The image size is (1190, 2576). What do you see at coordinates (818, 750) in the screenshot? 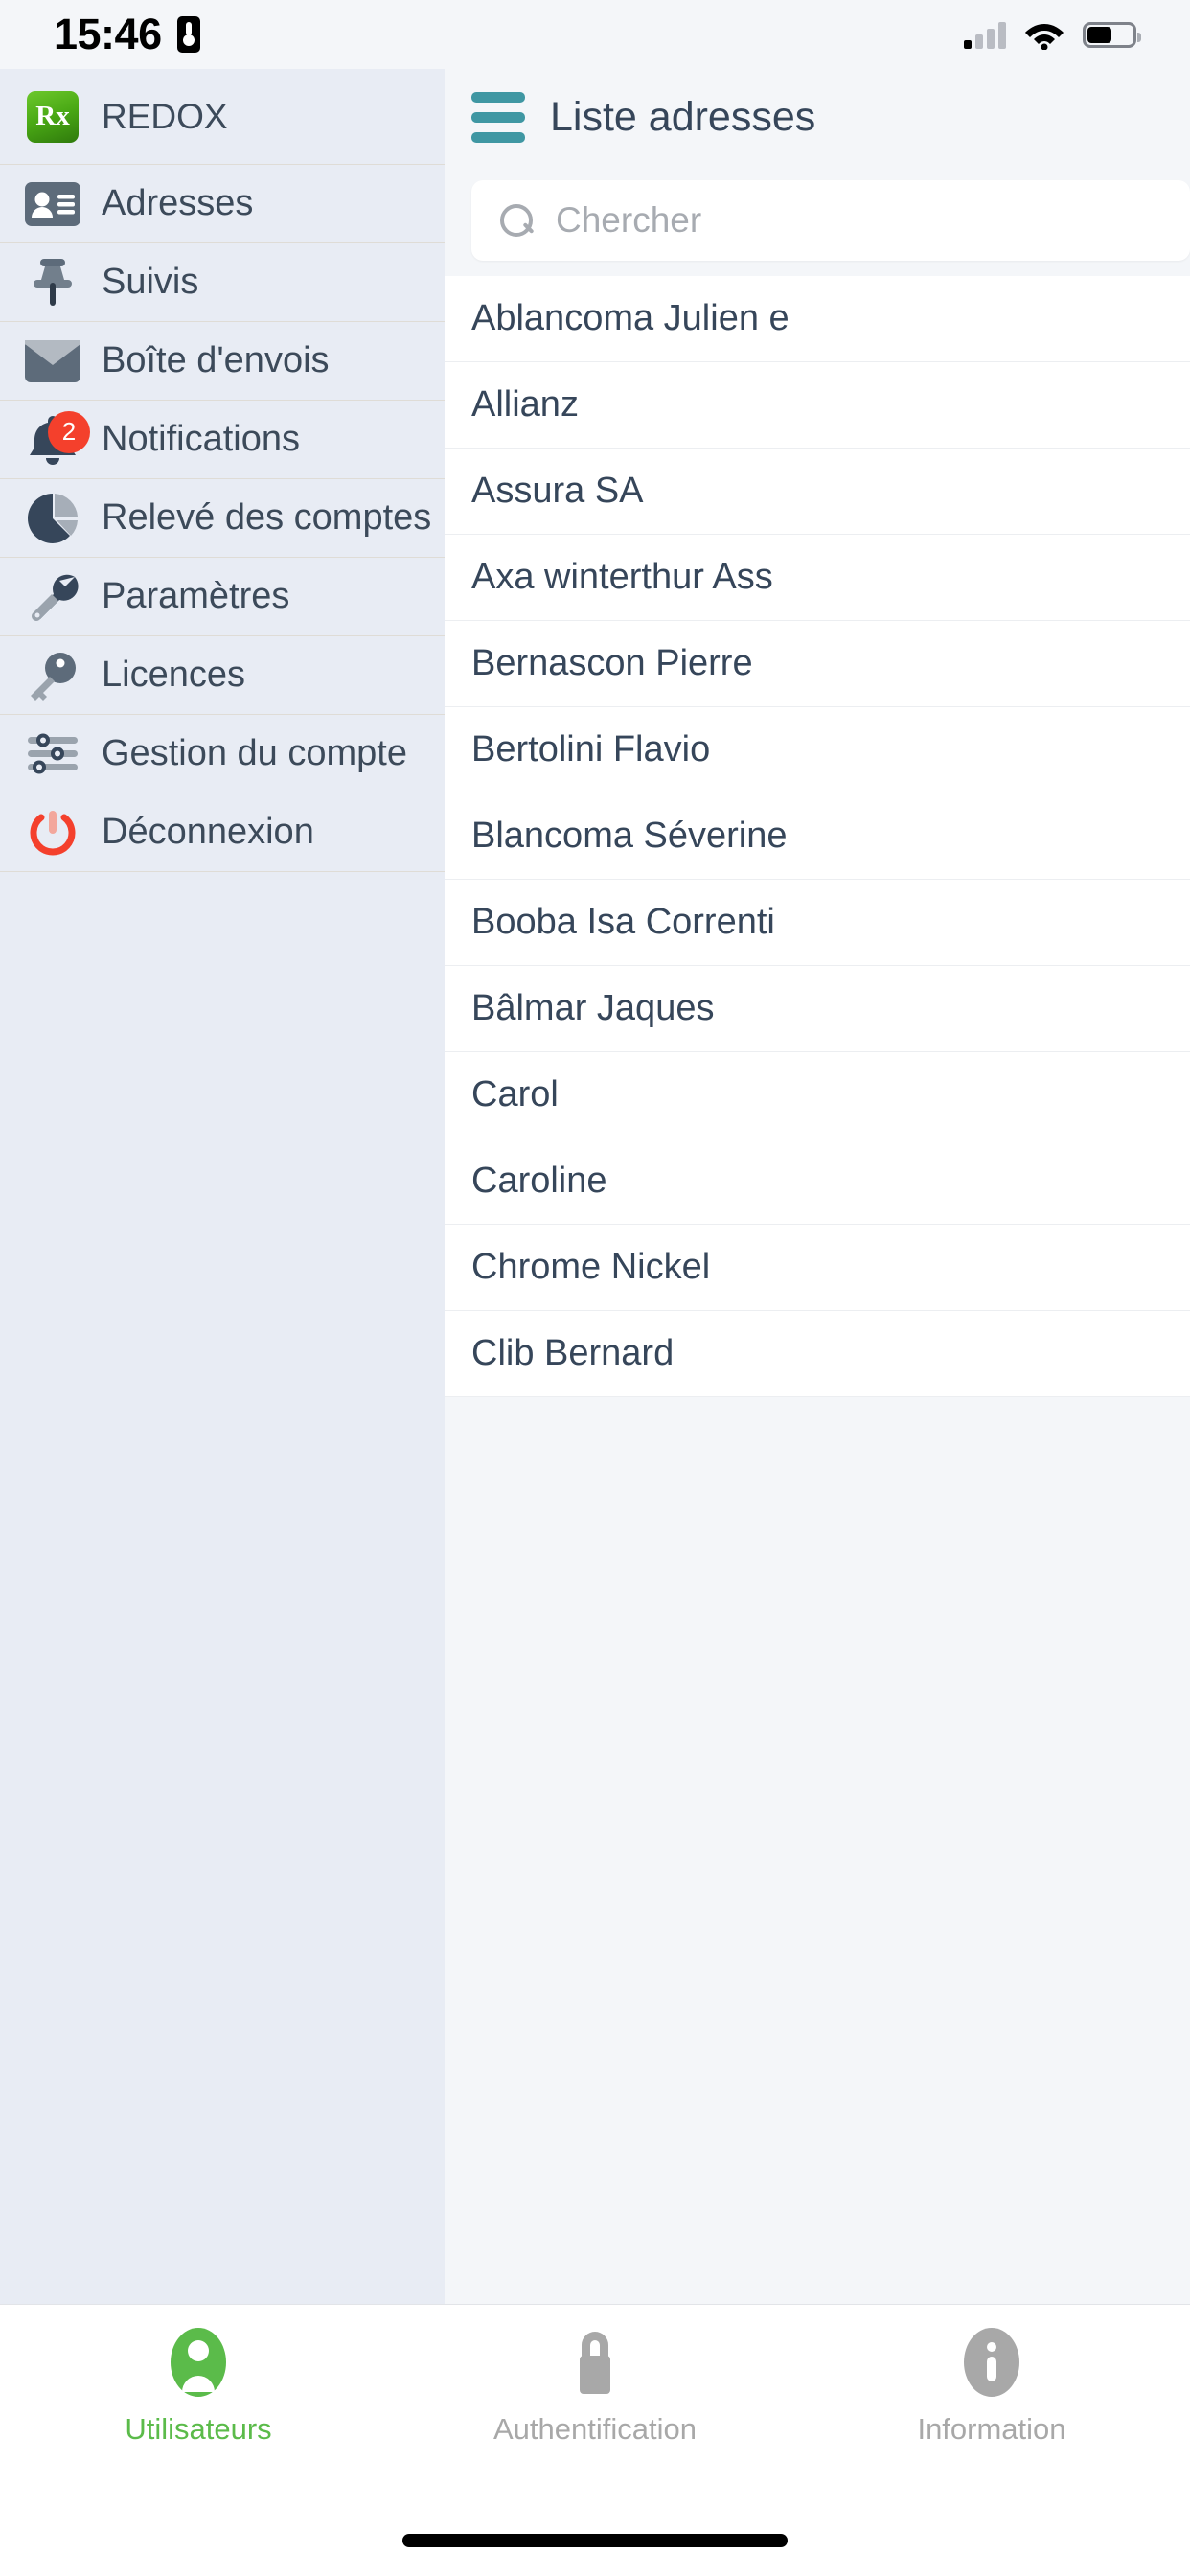
I see `list-item: Bertolini Flavio` at bounding box center [818, 750].